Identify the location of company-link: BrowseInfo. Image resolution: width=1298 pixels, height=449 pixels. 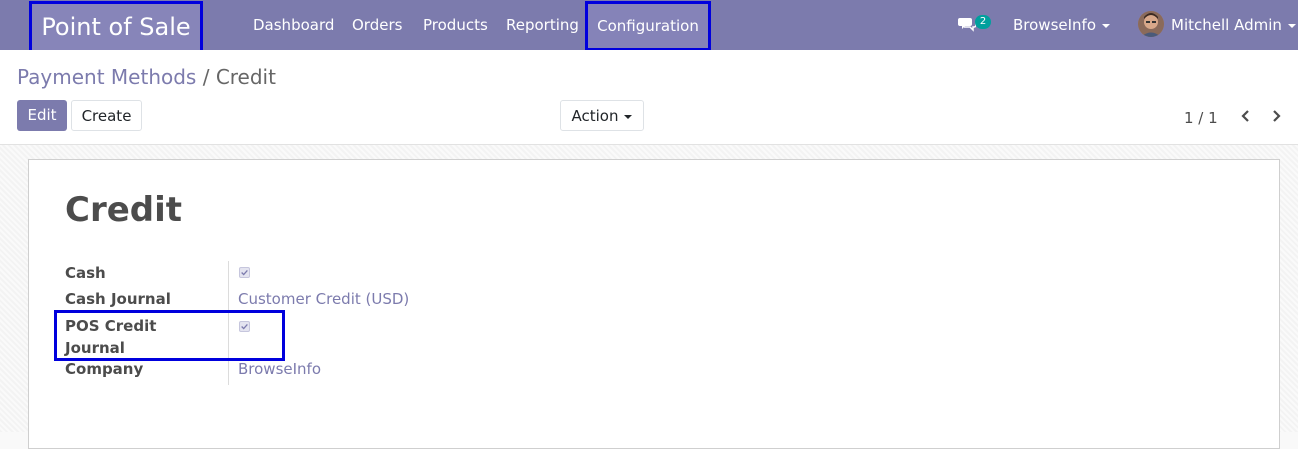
(279, 369).